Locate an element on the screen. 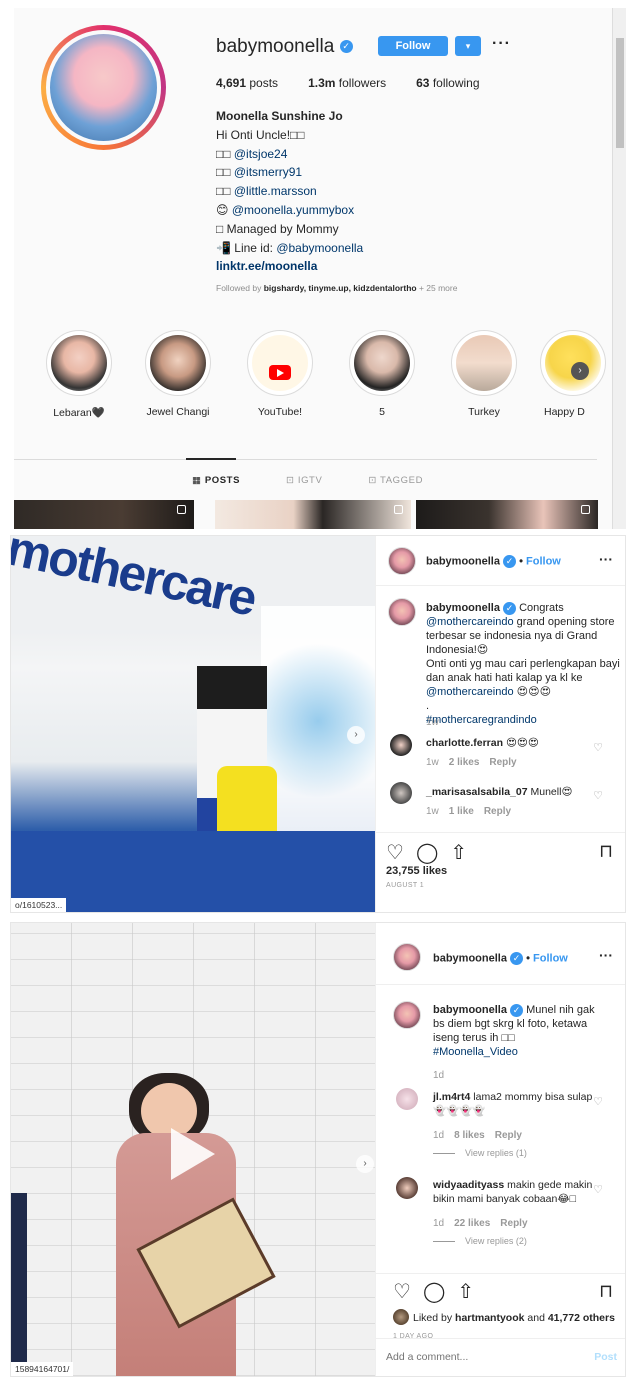 The height and width of the screenshot is (1377, 631). caption-hashtag: #mothercaregrandindo is located at coordinates (481, 720).